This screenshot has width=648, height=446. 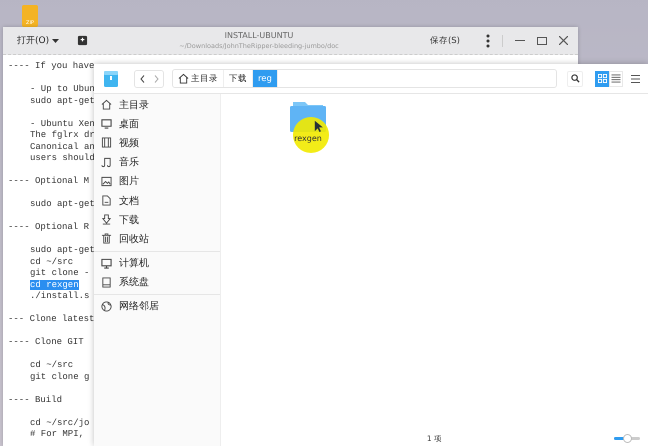 I want to click on address-bar: 主目录 下载 reg, so click(x=364, y=78).